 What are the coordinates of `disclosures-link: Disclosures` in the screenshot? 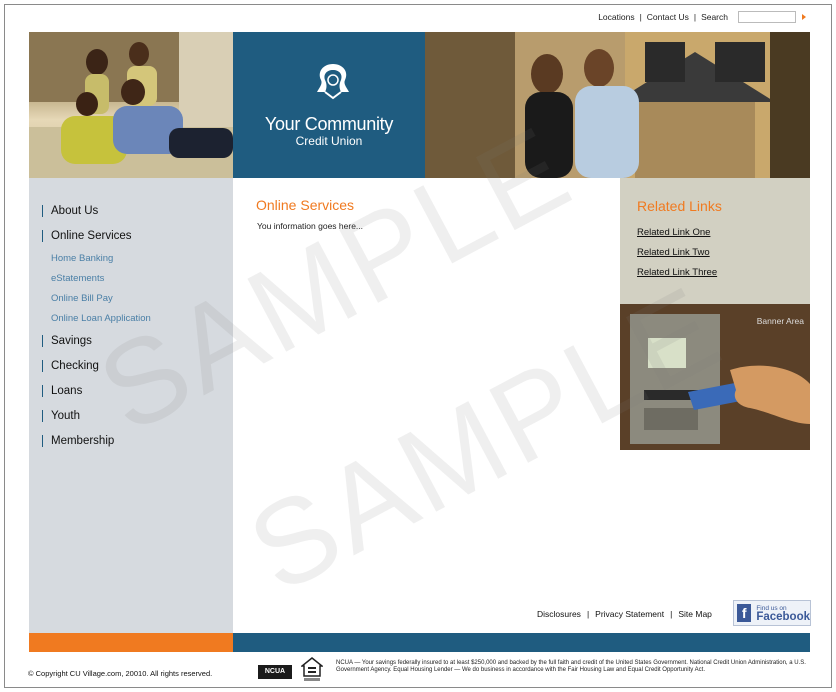 It's located at (559, 614).